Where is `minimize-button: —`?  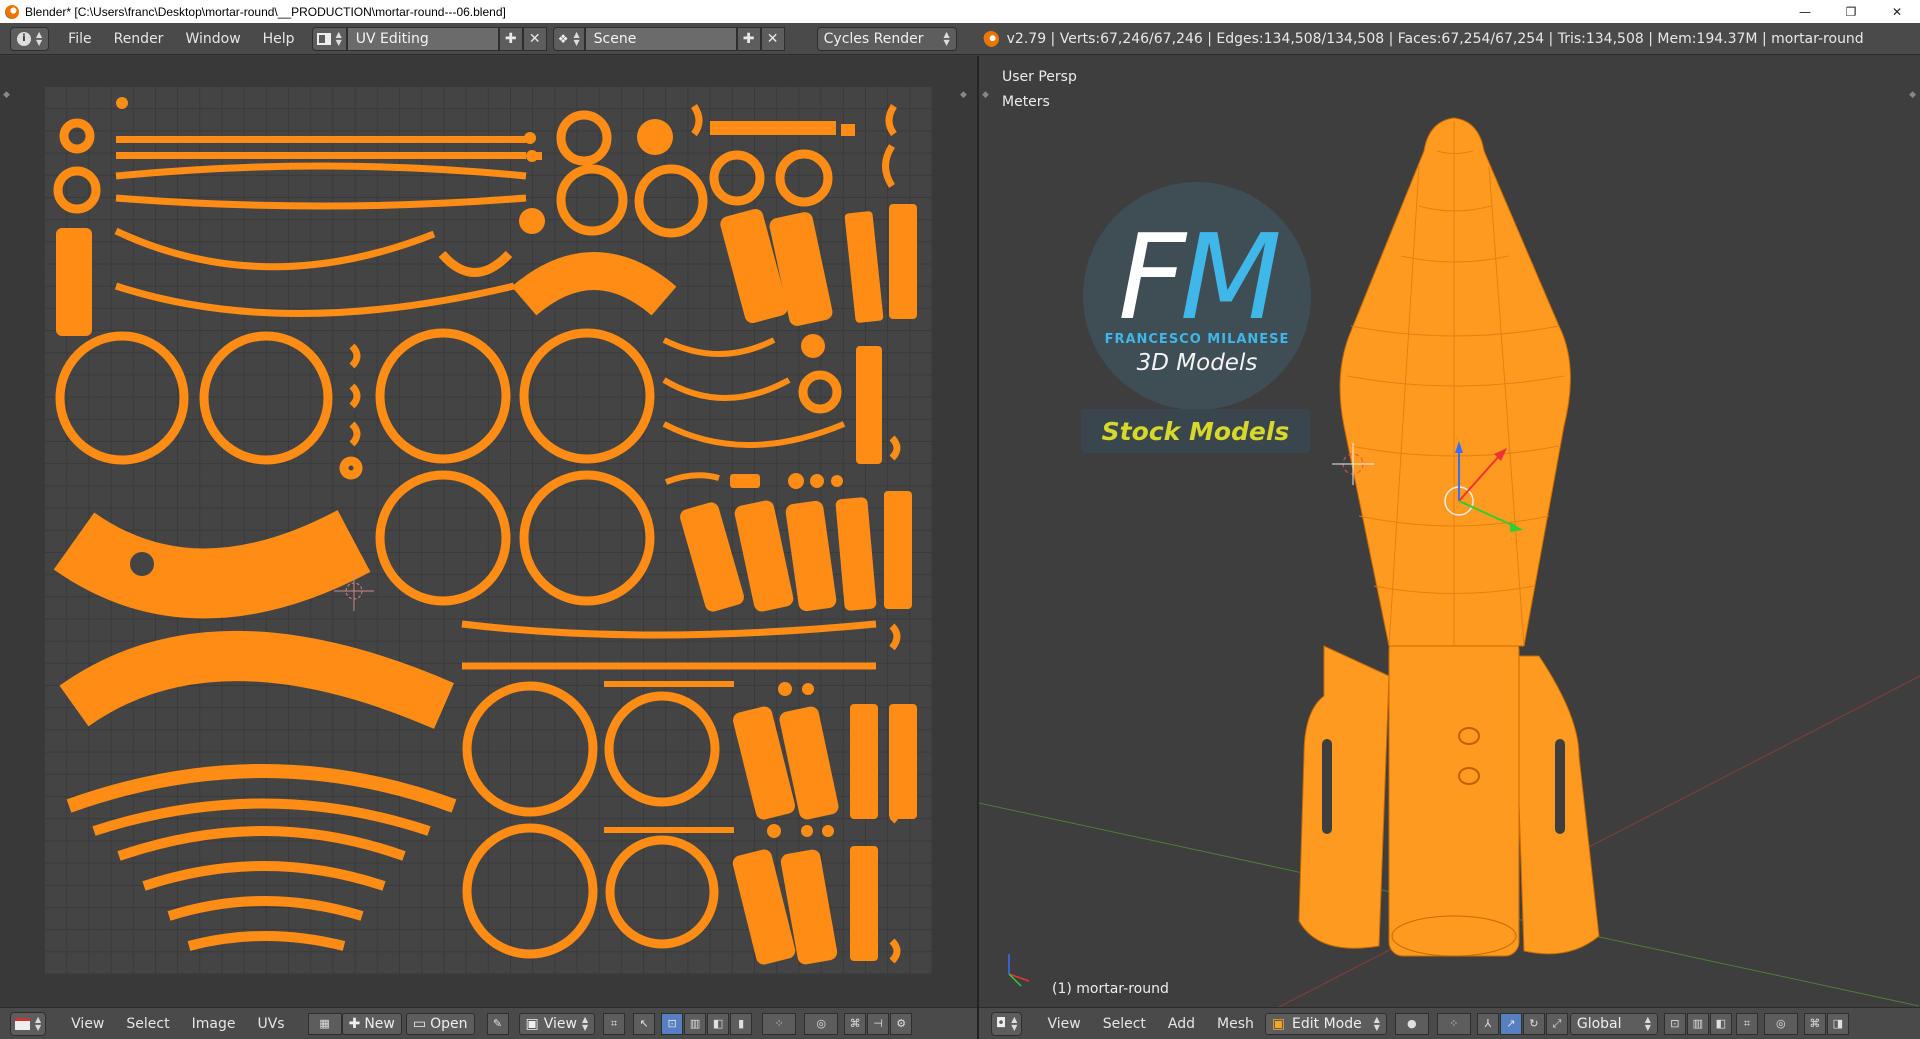 minimize-button: — is located at coordinates (1805, 11).